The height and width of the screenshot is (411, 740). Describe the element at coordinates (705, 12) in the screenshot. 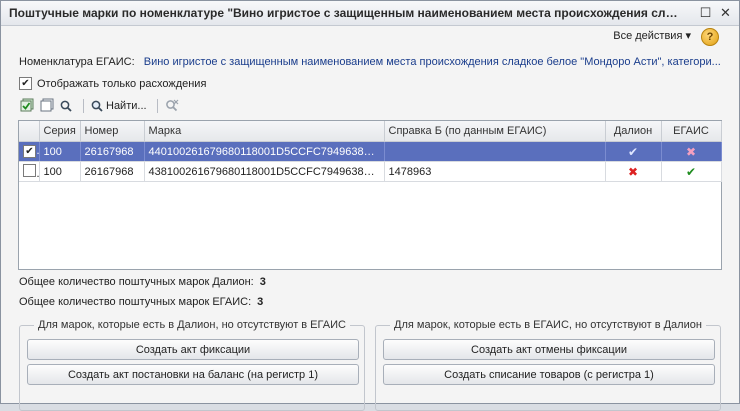

I see `maximize-icon: ☐` at that location.